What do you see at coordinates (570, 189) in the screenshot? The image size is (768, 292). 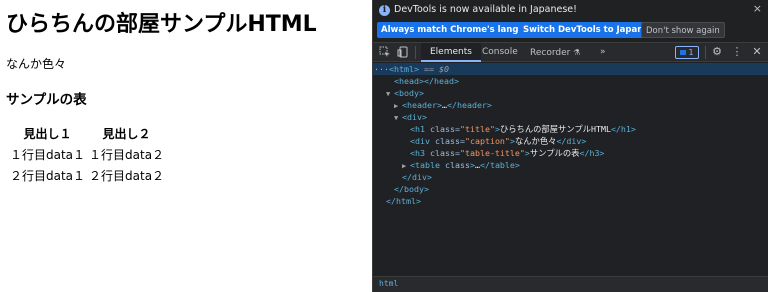 I see `dom-node-body-close: </body>` at bounding box center [570, 189].